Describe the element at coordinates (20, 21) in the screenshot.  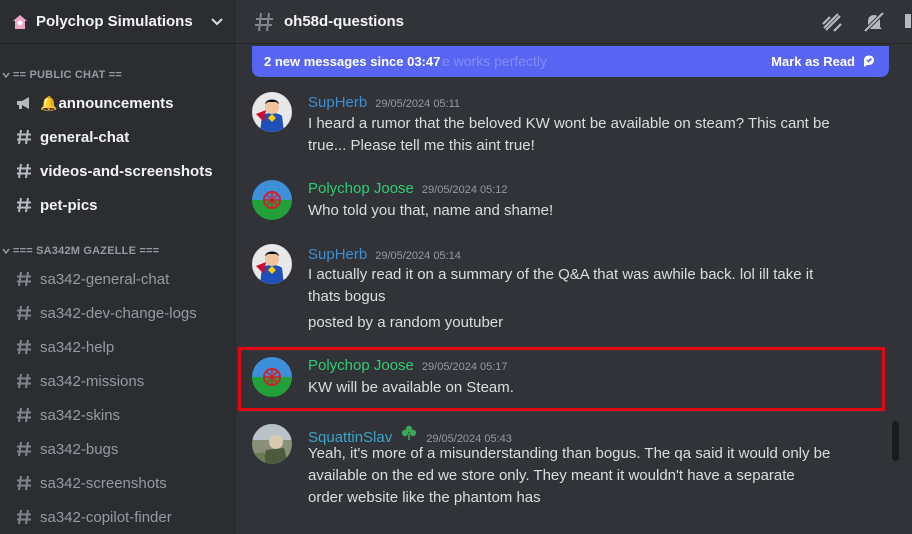
I see `server-home-icon` at that location.